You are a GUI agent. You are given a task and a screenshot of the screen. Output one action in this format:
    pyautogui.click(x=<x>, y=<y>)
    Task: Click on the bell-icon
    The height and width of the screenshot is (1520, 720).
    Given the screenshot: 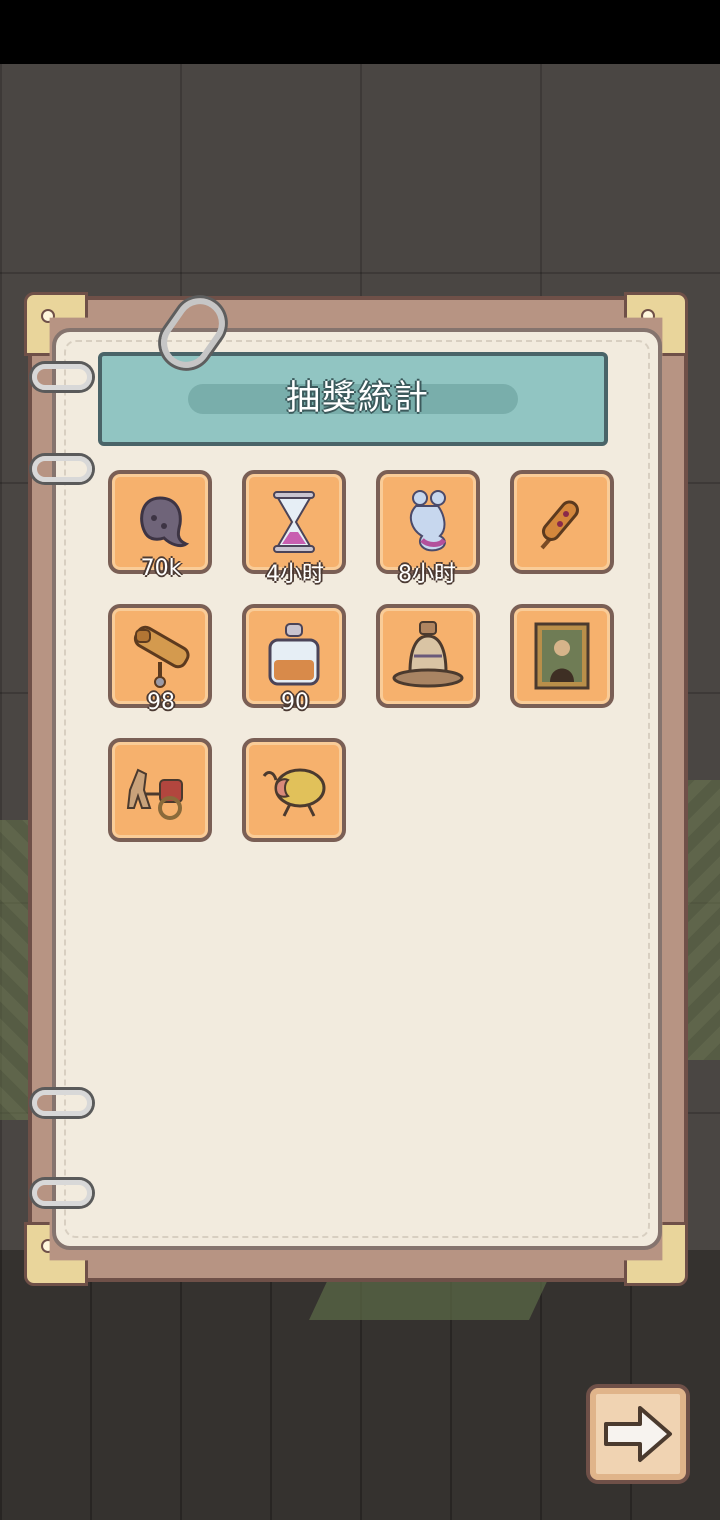 What is the action you would take?
    pyautogui.click(x=428, y=654)
    